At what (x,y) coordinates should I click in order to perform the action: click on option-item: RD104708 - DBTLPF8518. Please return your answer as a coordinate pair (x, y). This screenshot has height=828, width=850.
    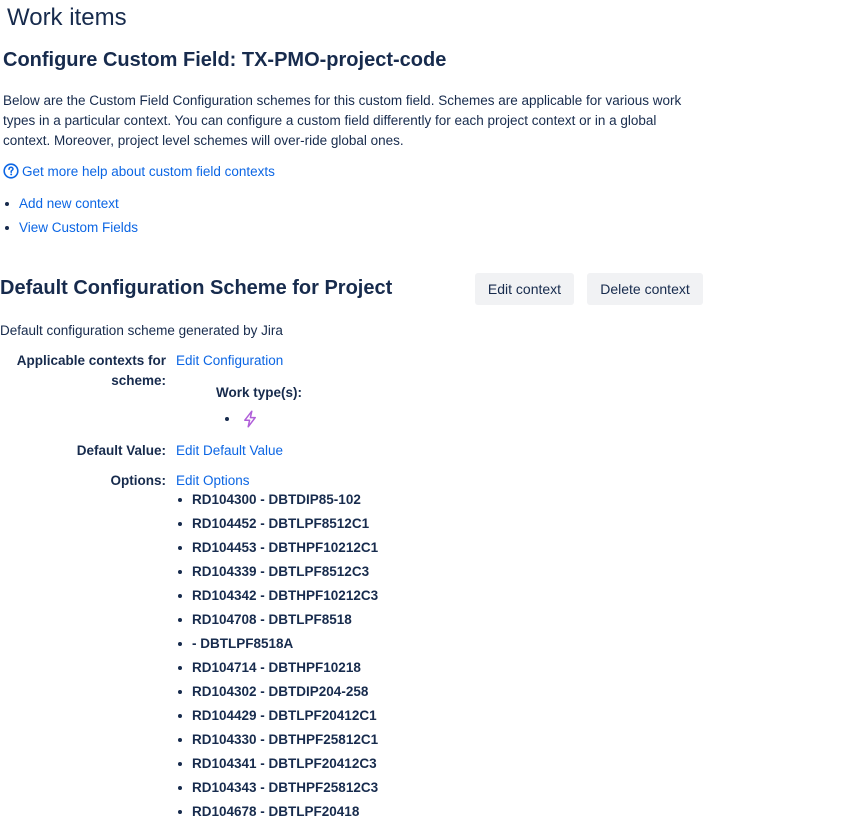
    Looking at the image, I should click on (277, 622).